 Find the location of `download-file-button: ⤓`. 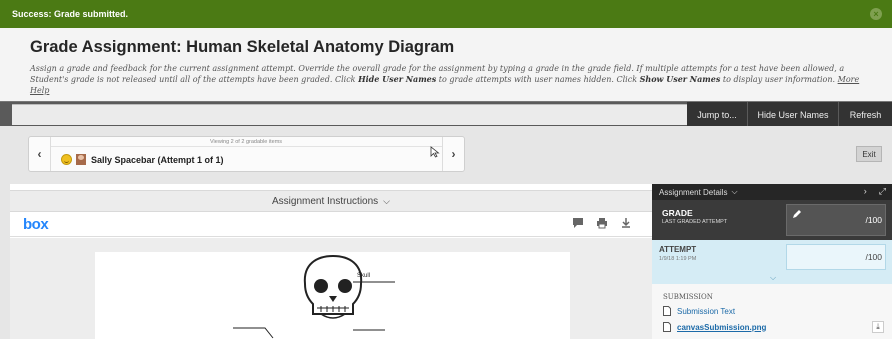

download-file-button: ⤓ is located at coordinates (878, 327).